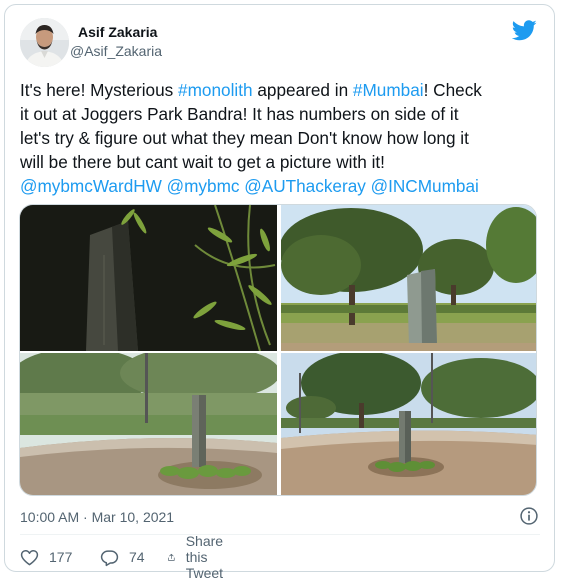 This screenshot has height=581, width=562. What do you see at coordinates (529, 516) in the screenshot?
I see `info-icon` at bounding box center [529, 516].